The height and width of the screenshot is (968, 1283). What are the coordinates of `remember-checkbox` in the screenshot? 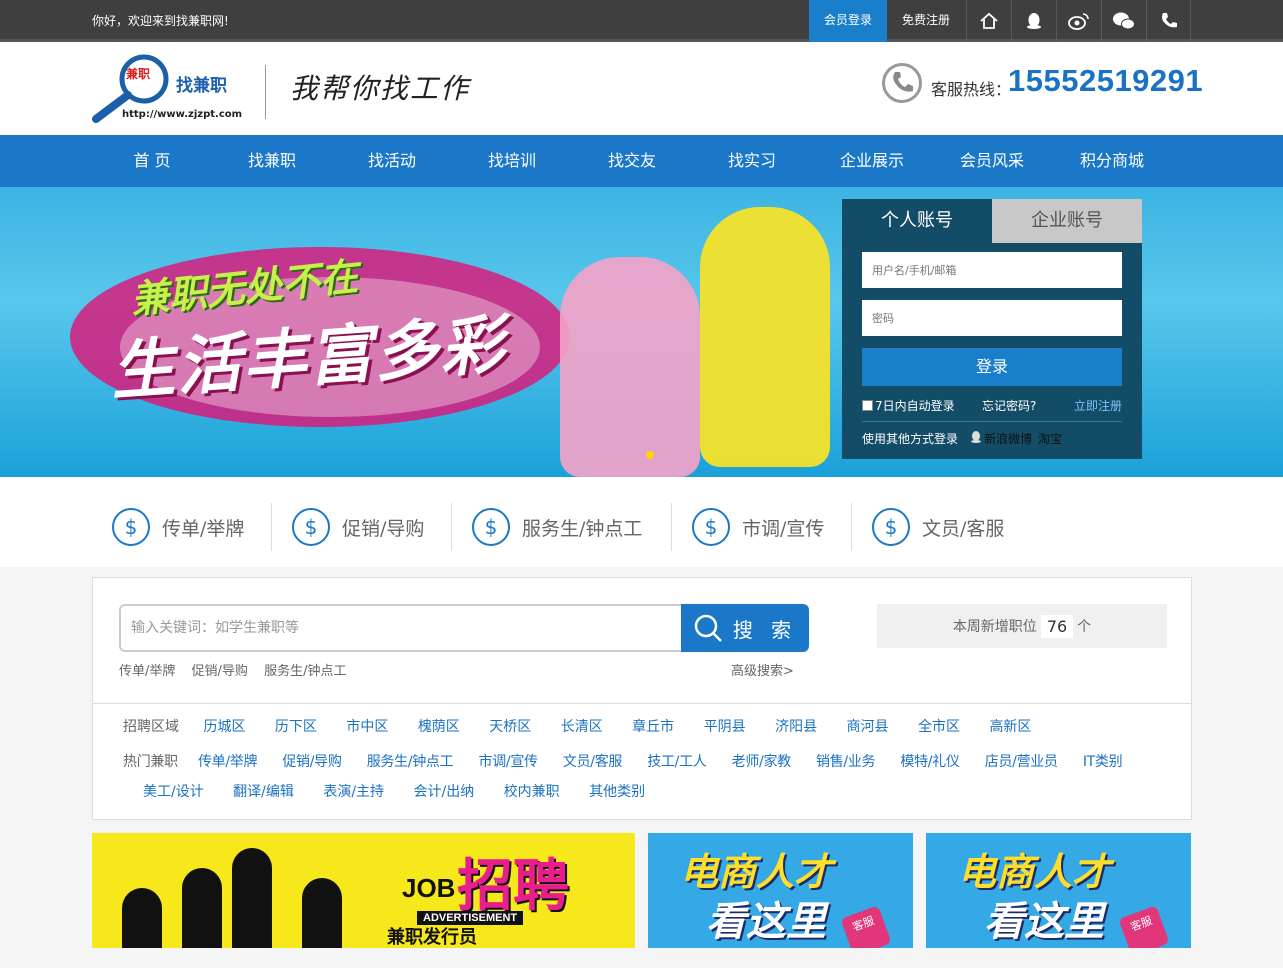 It's located at (867, 405).